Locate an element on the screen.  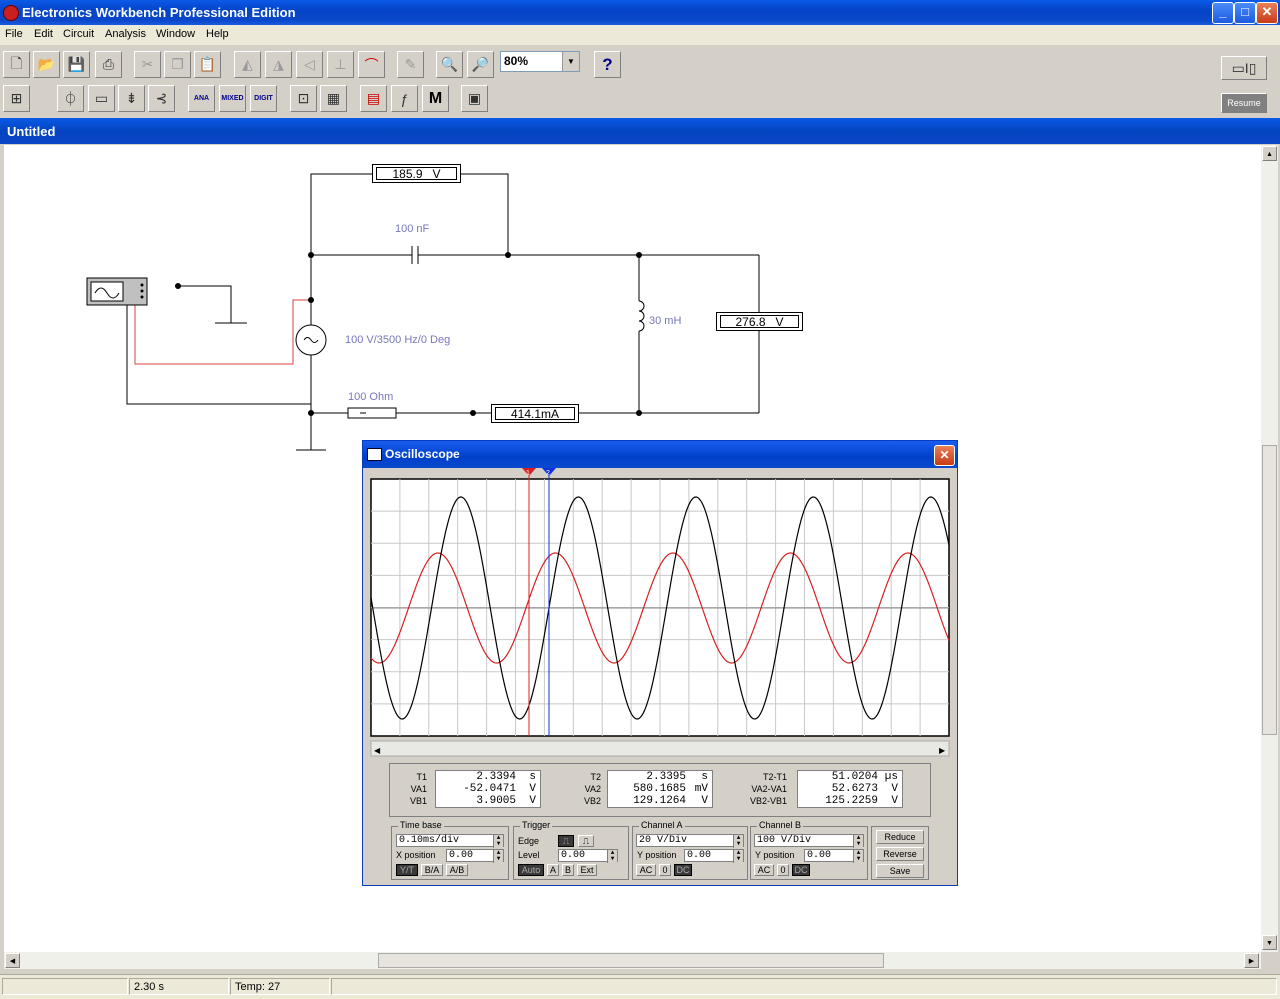
flip-horizontal-icon: ◮ is located at coordinates (278, 64).